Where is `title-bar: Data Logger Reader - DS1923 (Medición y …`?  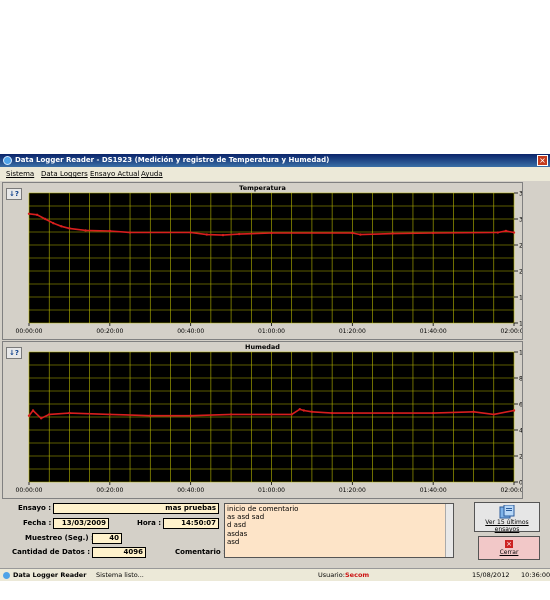
title-bar: Data Logger Reader - DS1923 (Medición y … is located at coordinates (275, 160).